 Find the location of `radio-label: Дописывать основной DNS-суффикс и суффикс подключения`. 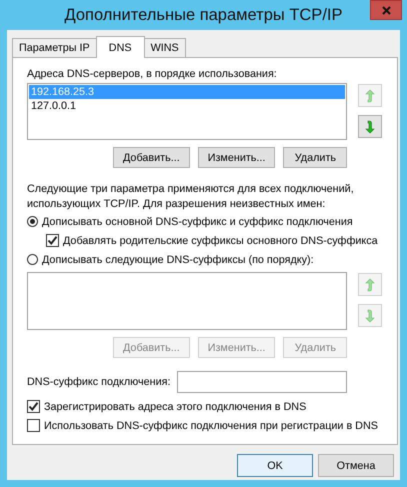

radio-label: Дописывать основной DNS-суффикс и суффикс подключения is located at coordinates (197, 222).